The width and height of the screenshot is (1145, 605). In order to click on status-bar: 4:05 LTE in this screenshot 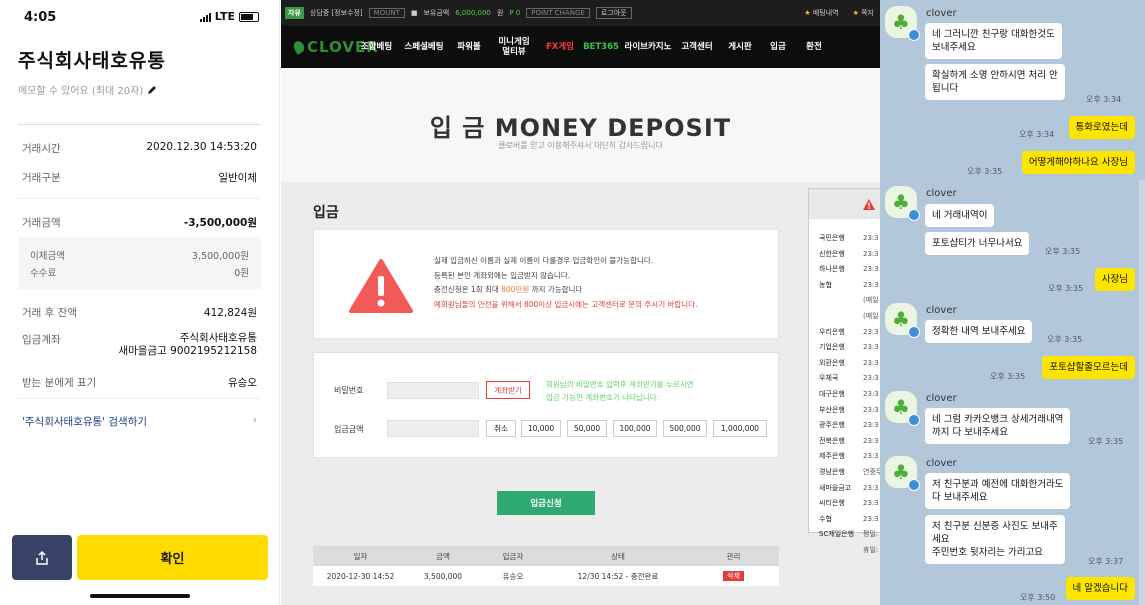, I will do `click(139, 17)`.